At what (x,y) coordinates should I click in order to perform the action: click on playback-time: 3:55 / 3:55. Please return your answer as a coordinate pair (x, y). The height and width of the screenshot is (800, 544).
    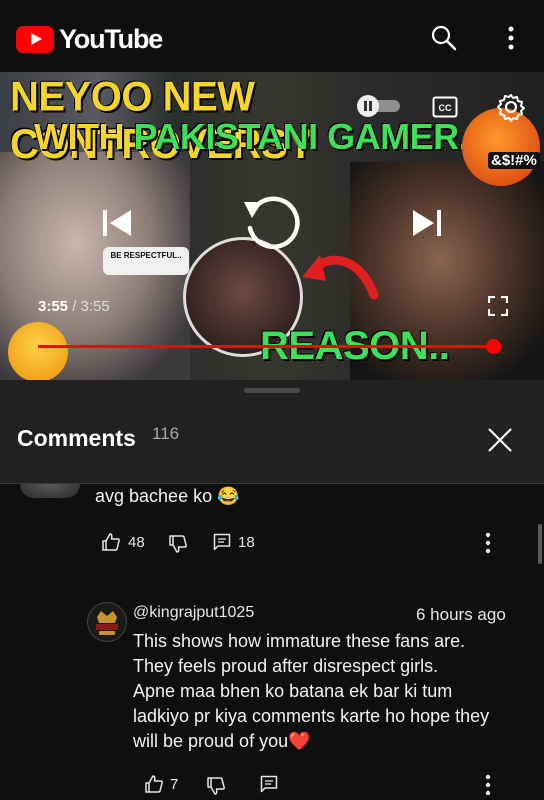
    Looking at the image, I should click on (74, 306).